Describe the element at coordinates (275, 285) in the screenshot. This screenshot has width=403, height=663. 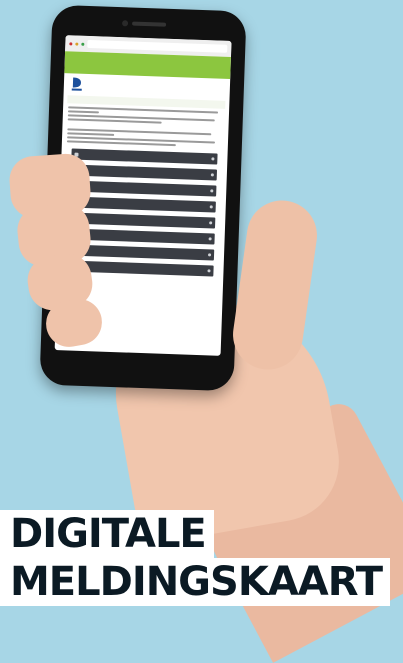
I see `thumb` at that location.